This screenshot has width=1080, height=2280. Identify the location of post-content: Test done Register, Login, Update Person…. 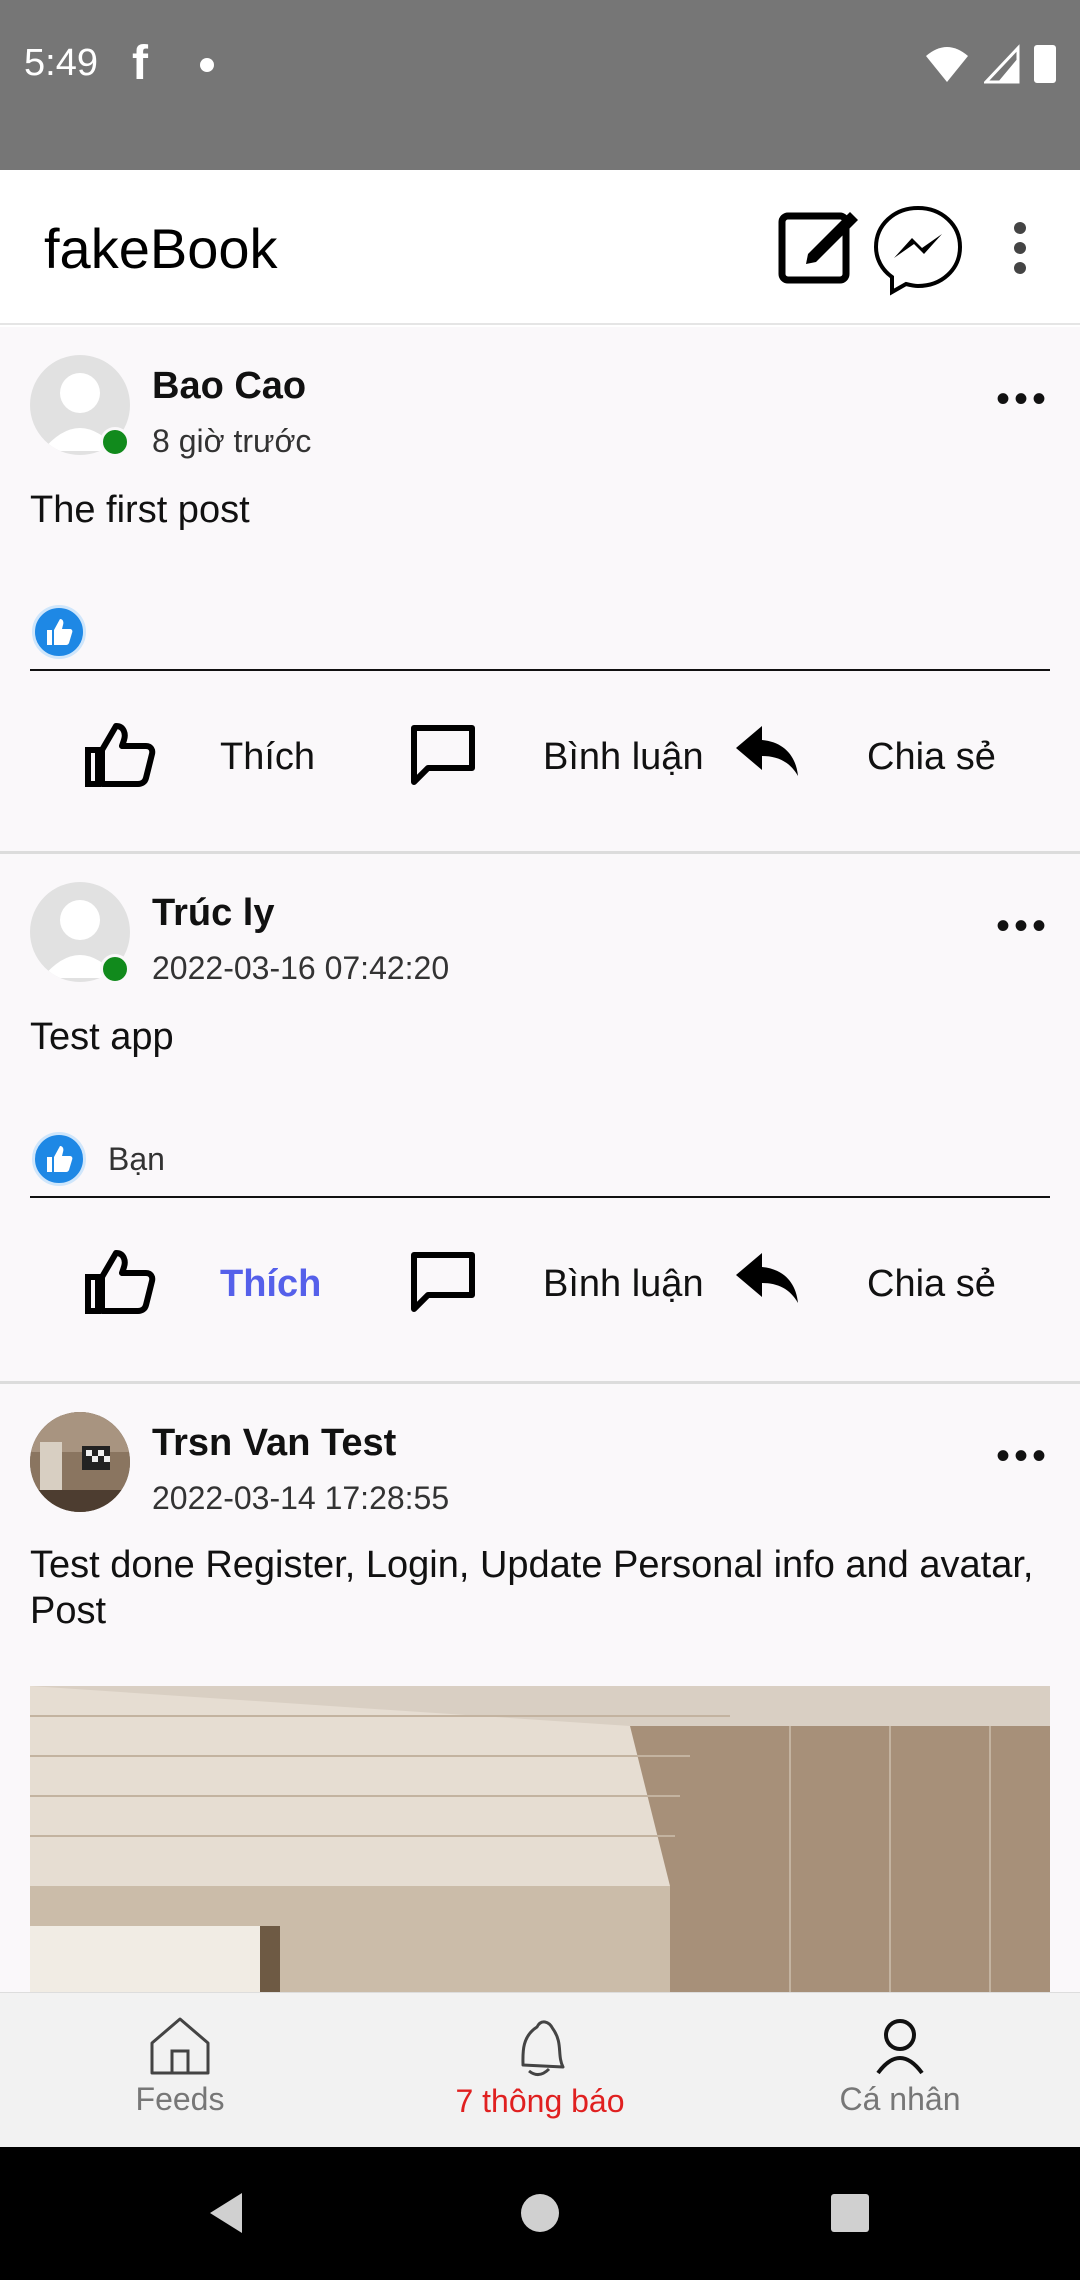
(532, 1588).